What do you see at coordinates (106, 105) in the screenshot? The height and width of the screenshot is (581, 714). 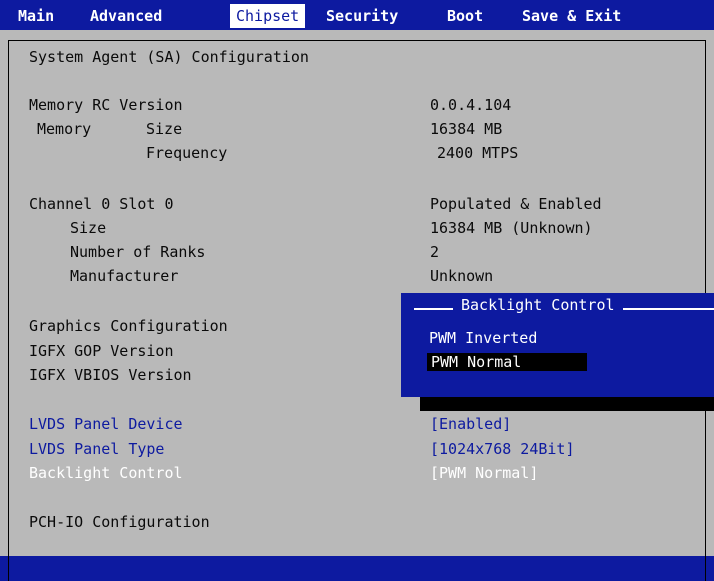 I see `memory-rc-version-label: Memory RC Version` at bounding box center [106, 105].